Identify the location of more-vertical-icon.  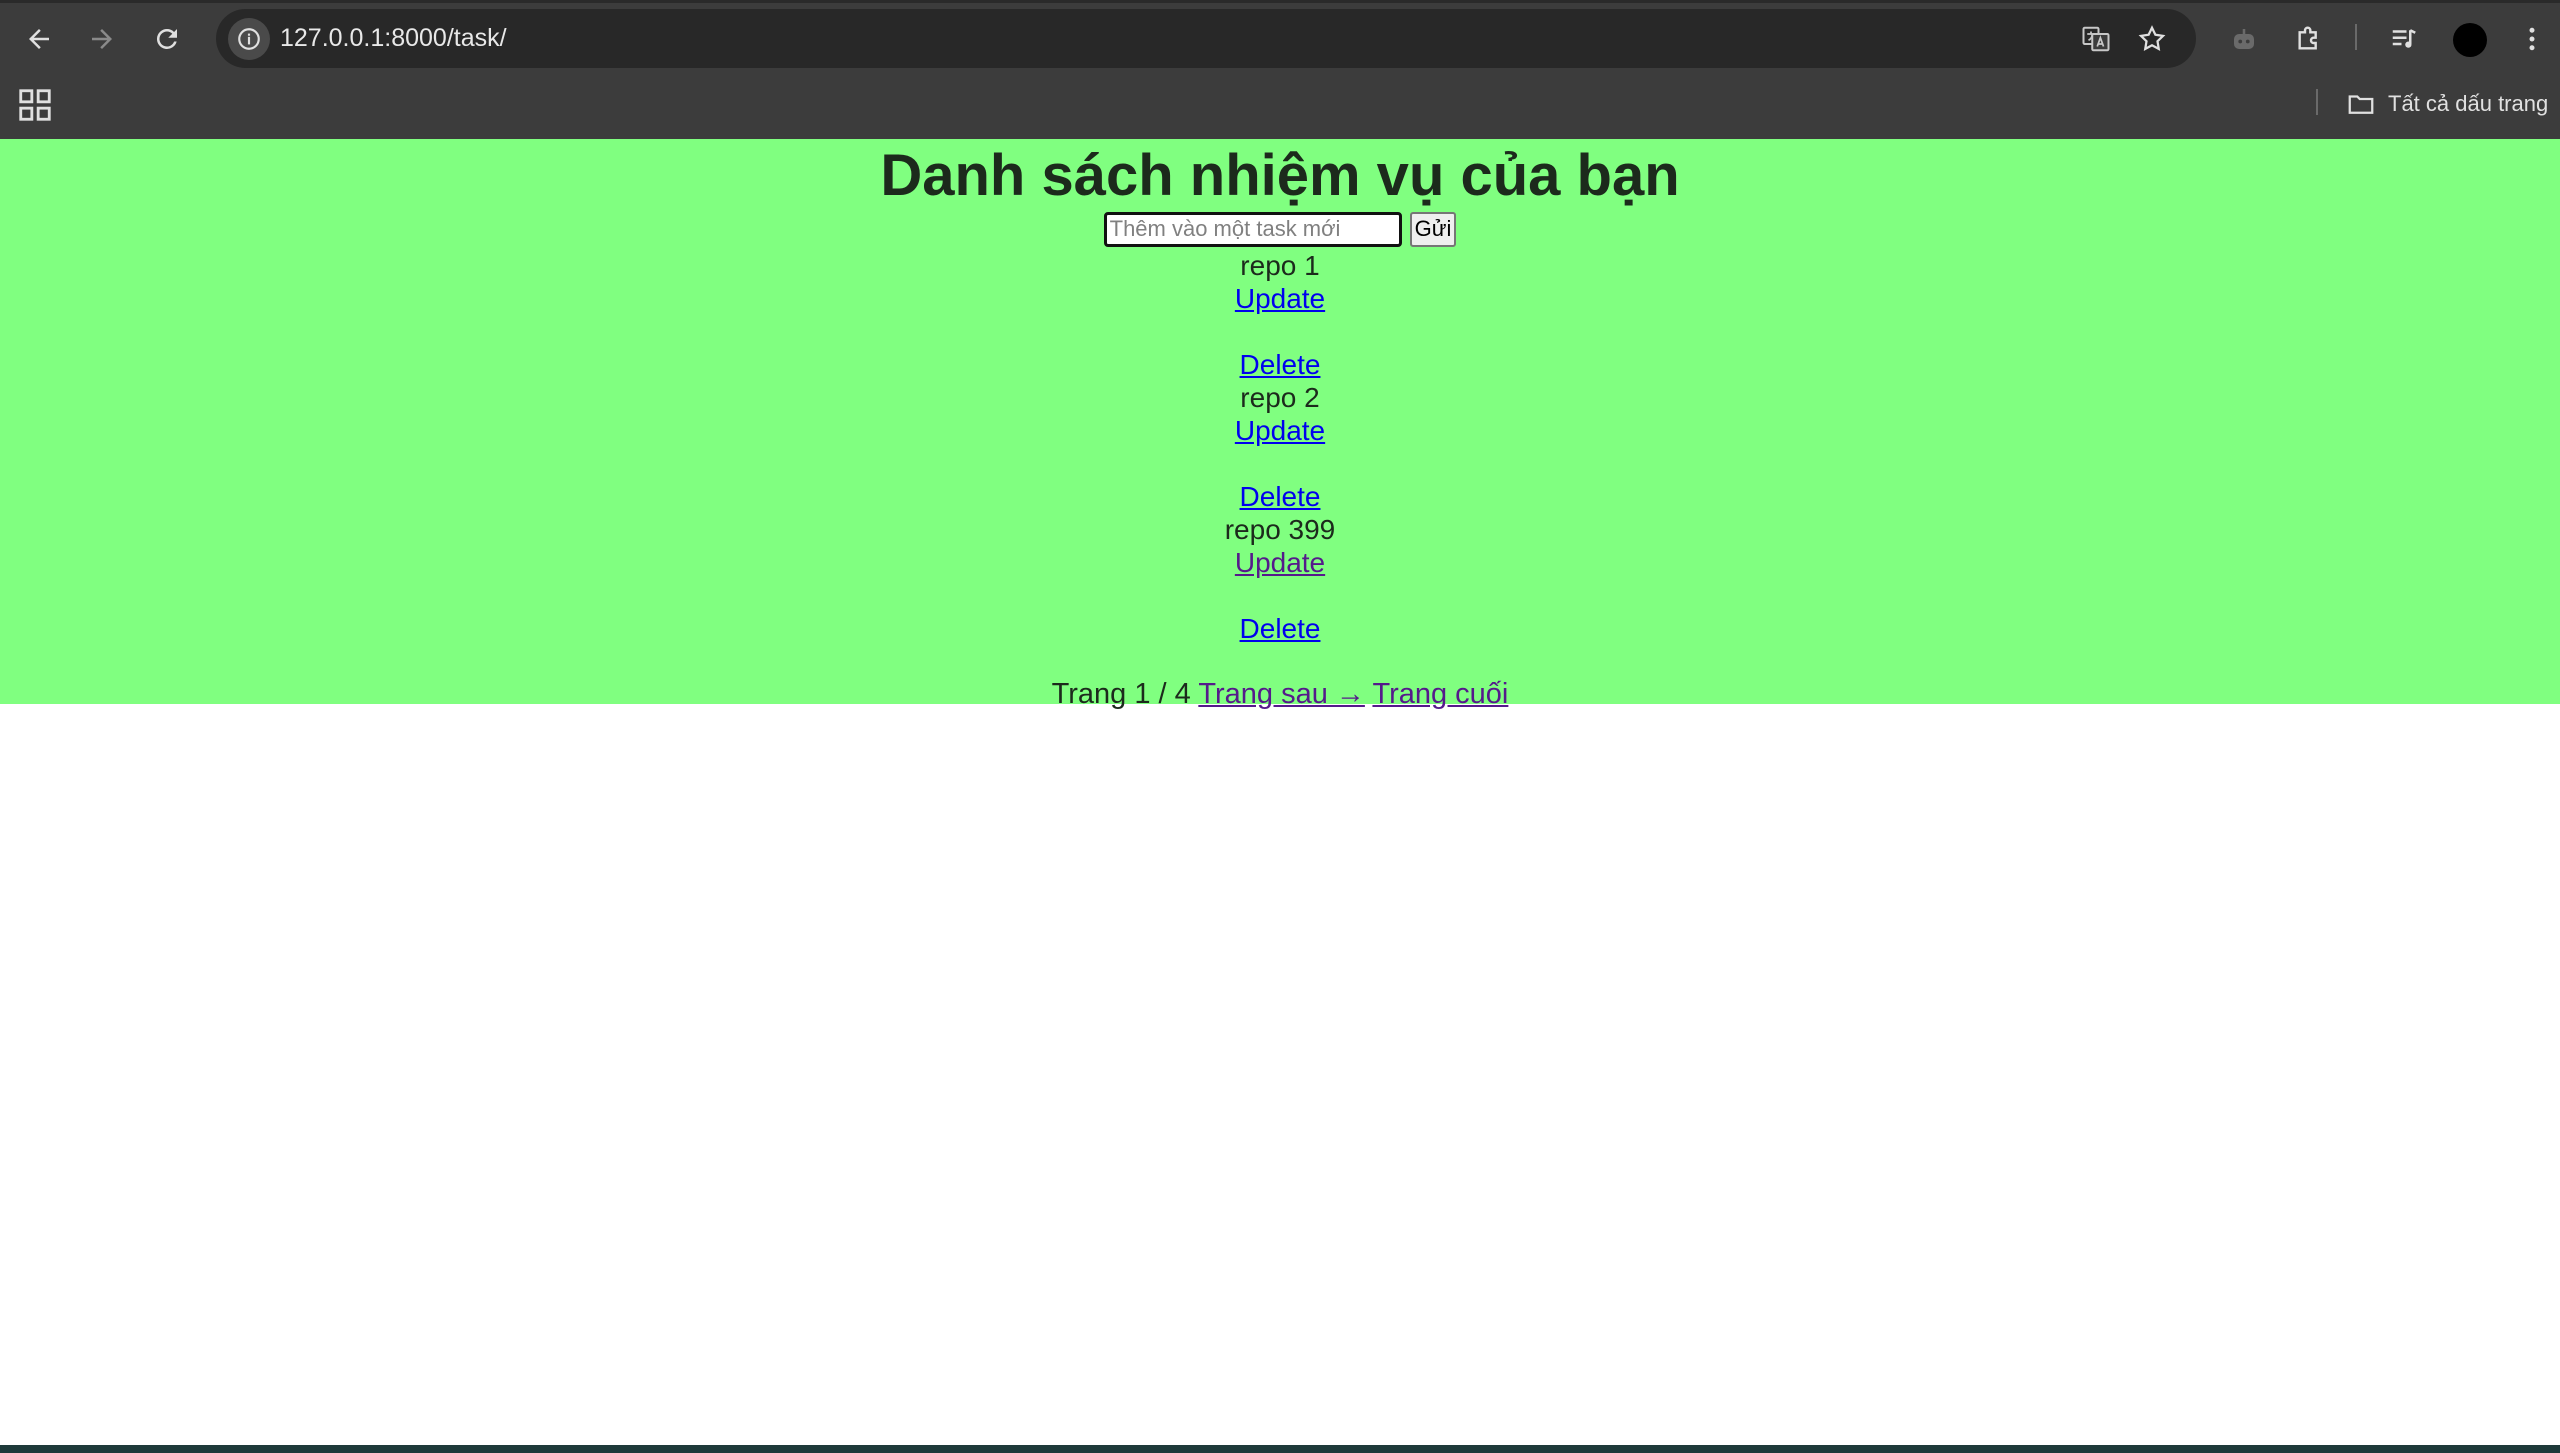
(2532, 39).